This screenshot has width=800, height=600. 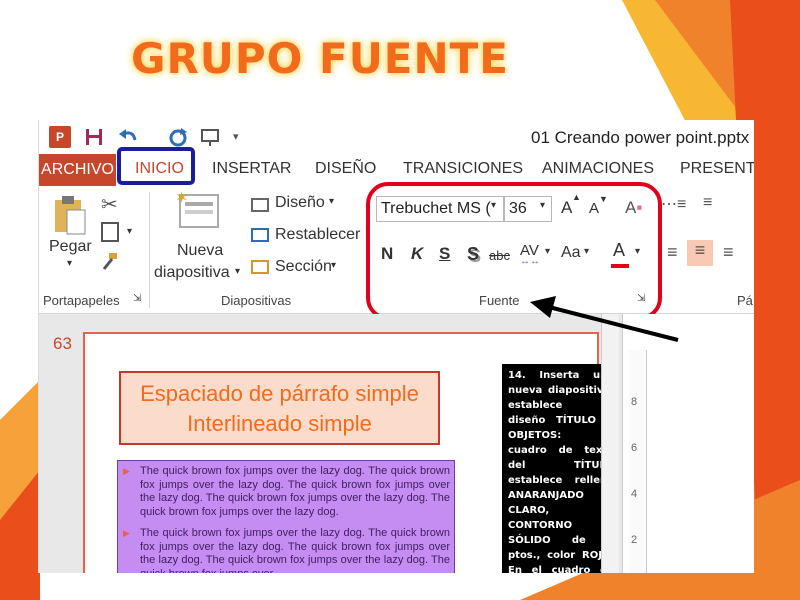 What do you see at coordinates (604, 319) in the screenshot?
I see `pointer-arrow-icon` at bounding box center [604, 319].